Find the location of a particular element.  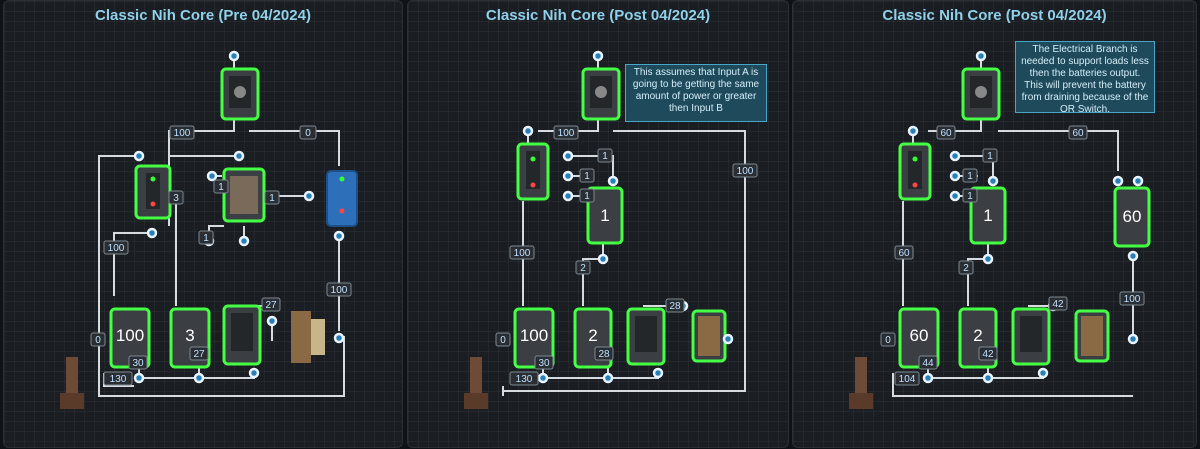

battery-value: 3 is located at coordinates (189, 335).